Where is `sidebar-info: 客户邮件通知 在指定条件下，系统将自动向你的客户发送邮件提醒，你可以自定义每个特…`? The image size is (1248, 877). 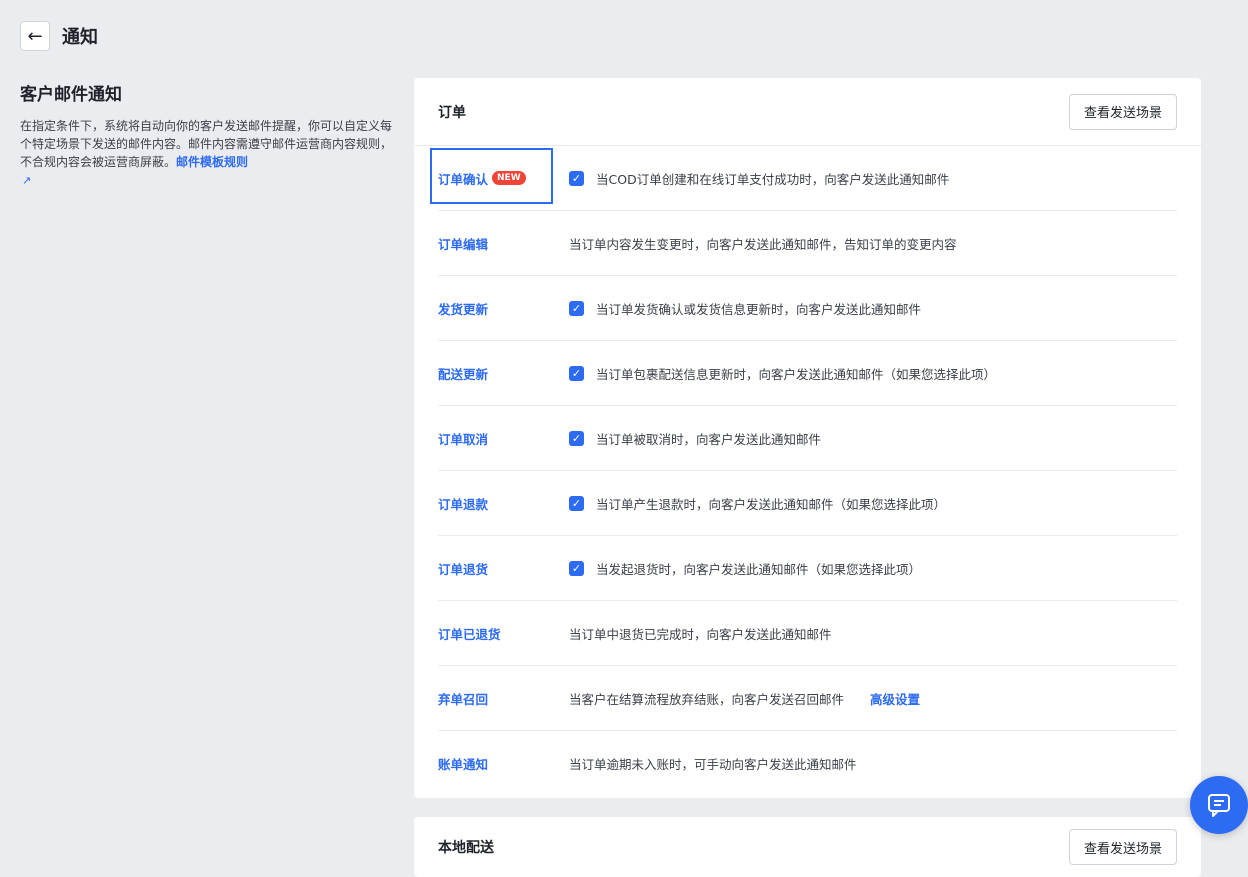 sidebar-info: 客户邮件通知 在指定条件下，系统将自动向你的客户发送邮件提醒，你可以自定义每个特… is located at coordinates (207, 135).